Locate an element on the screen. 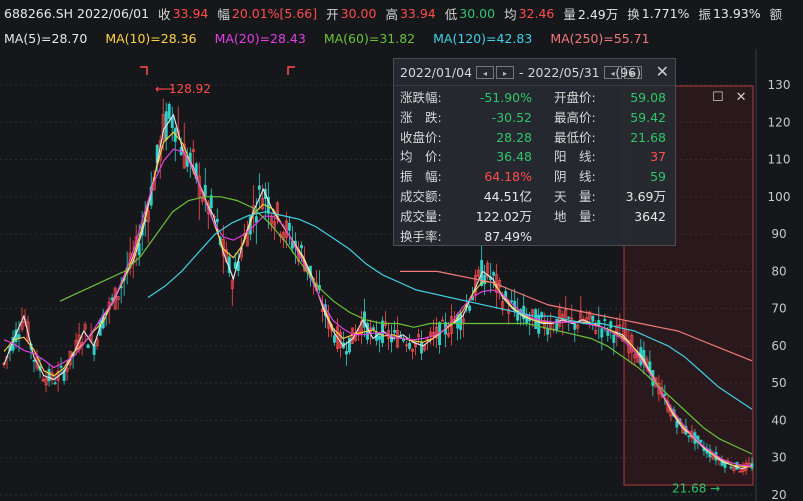 This screenshot has height=501, width=803. ma250-legend: MA(250)=55.71 is located at coordinates (600, 38).